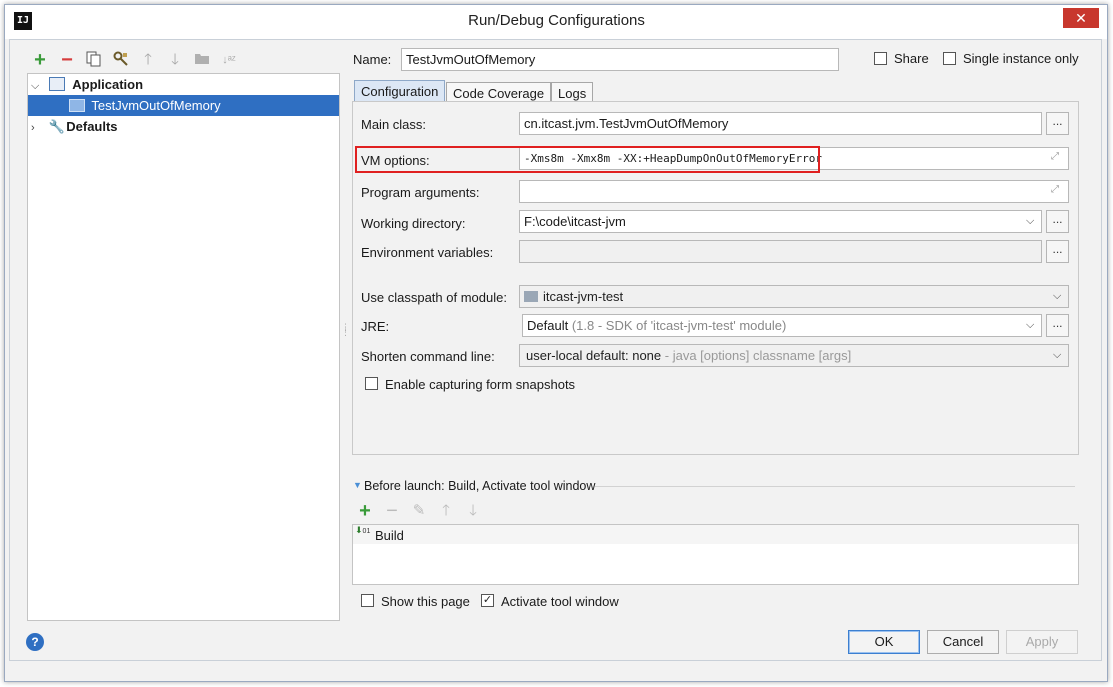 The image size is (1113, 687). What do you see at coordinates (1021, 58) in the screenshot?
I see `single-instance-label: Single instance only` at bounding box center [1021, 58].